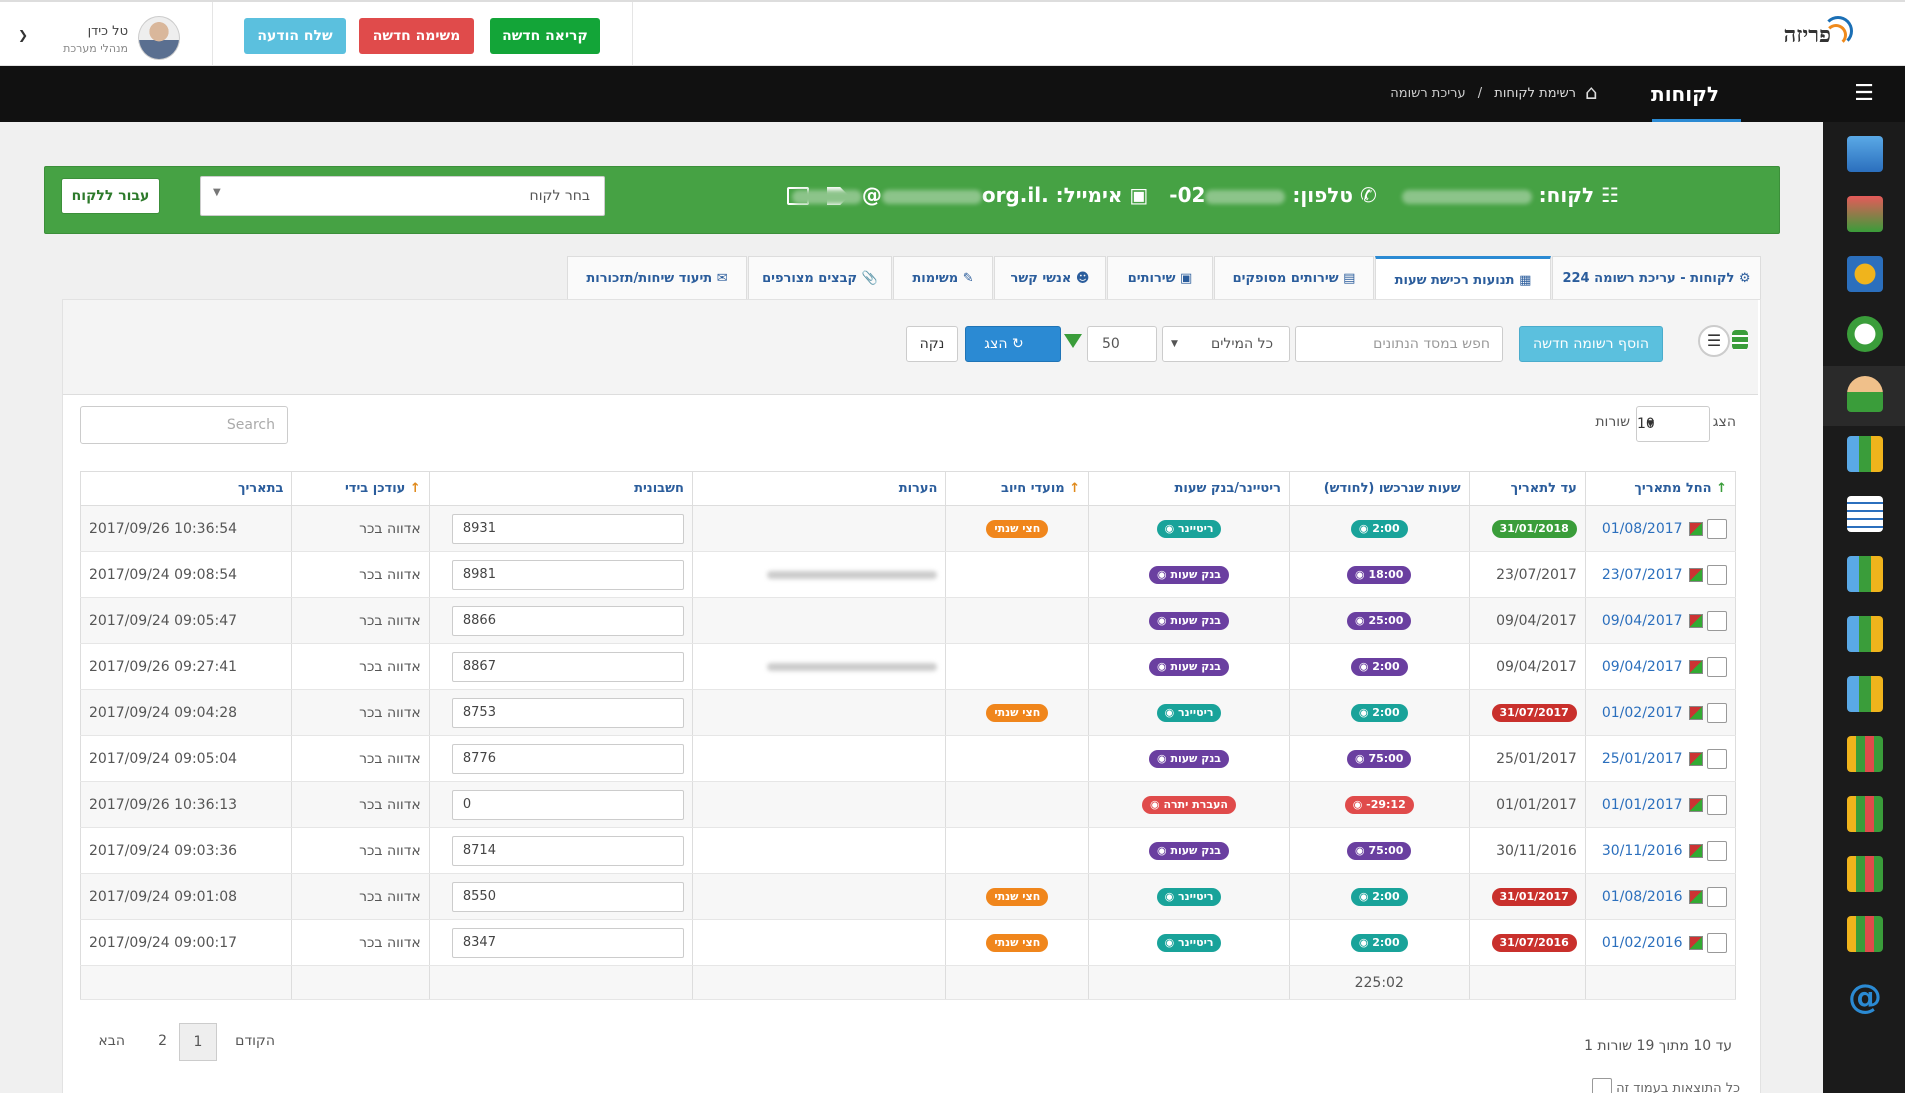  What do you see at coordinates (1865, 394) in the screenshot?
I see `customers-icon` at bounding box center [1865, 394].